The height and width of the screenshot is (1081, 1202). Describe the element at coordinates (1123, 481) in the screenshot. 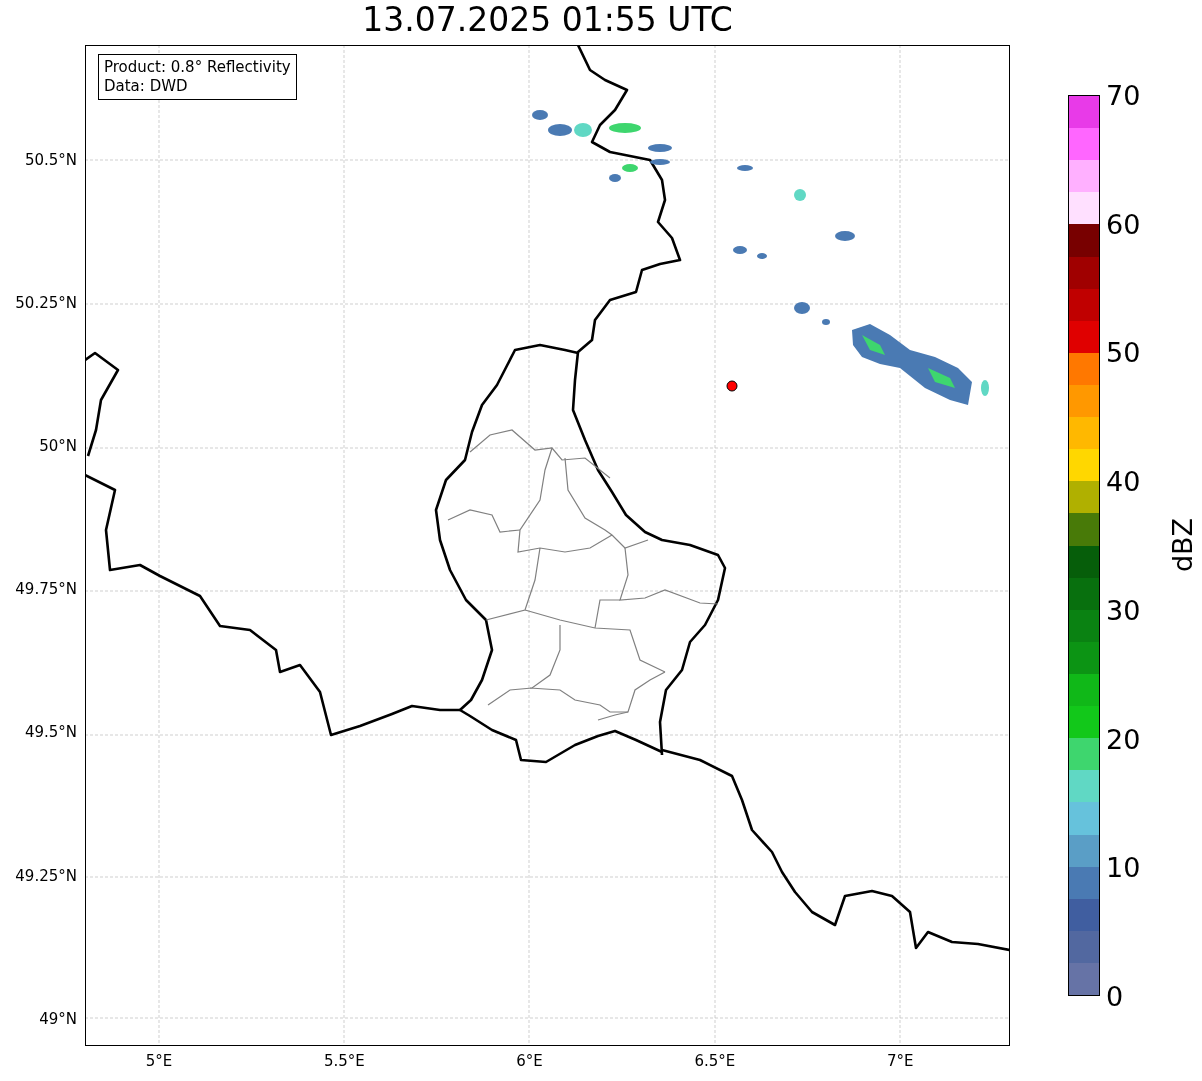

I see `colorbar-tick-label: 40` at that location.